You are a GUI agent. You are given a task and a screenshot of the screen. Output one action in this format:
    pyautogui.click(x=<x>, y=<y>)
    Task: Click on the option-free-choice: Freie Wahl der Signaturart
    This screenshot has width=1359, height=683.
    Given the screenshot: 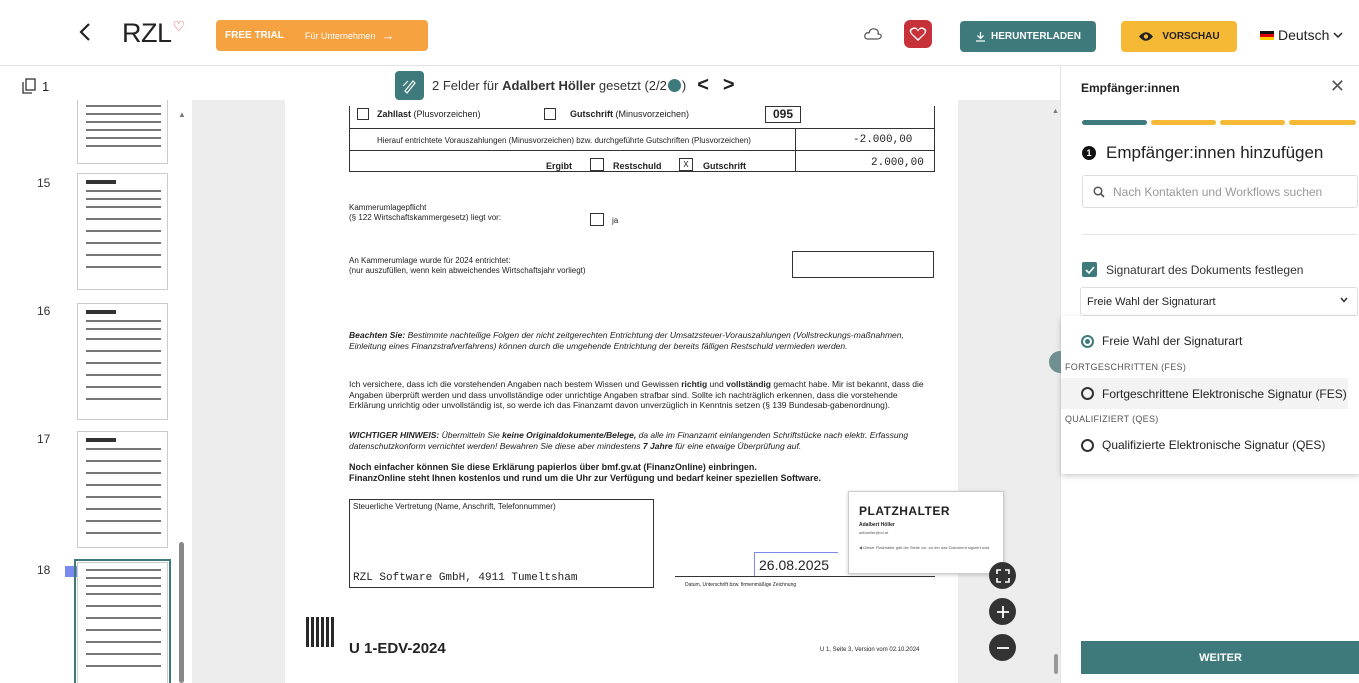 What is the action you would take?
    pyautogui.click(x=1161, y=341)
    